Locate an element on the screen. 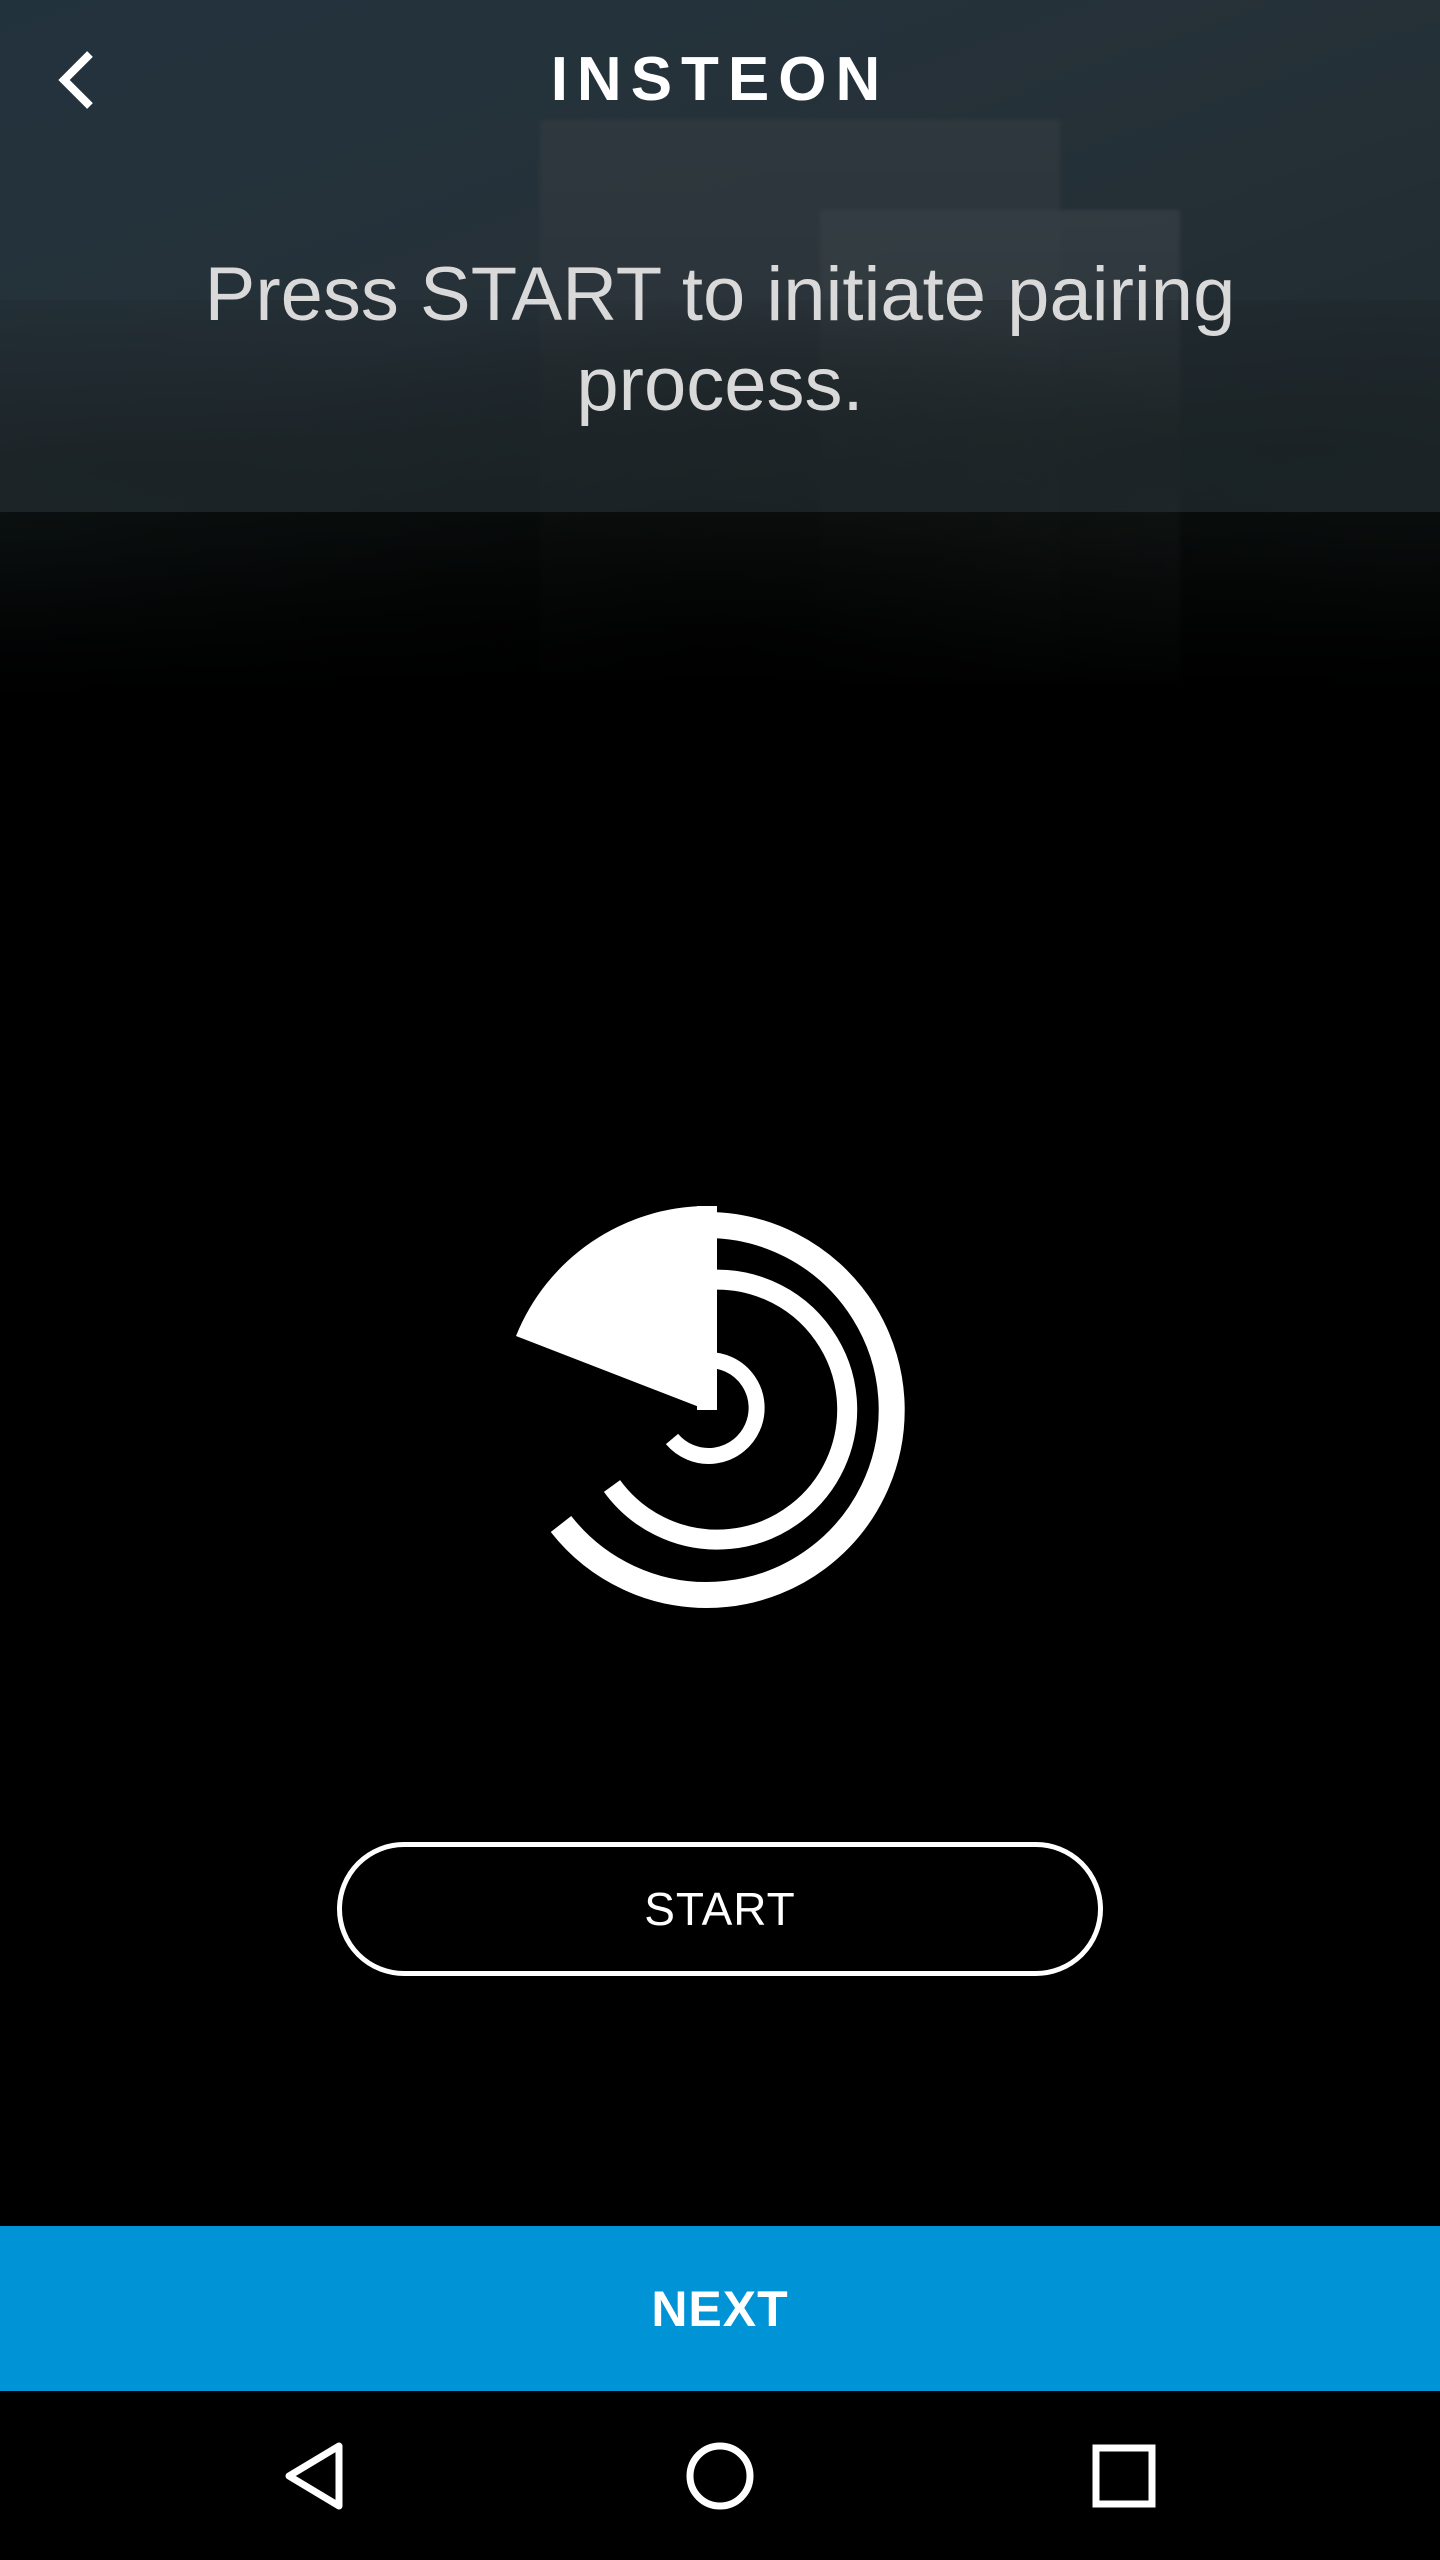 The image size is (1440, 2560). pairing-radar-icon is located at coordinates (710, 1407).